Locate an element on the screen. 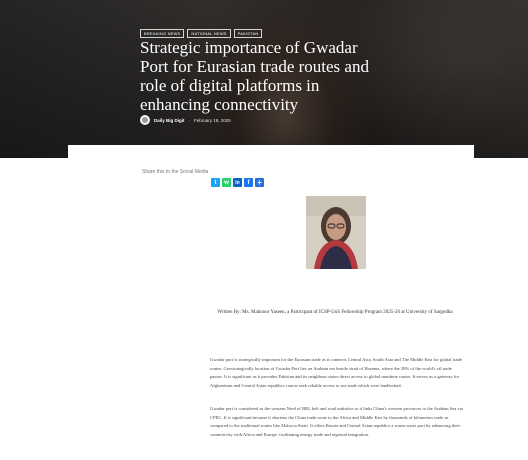 This screenshot has height=460, width=528. twitter-share-button: t is located at coordinates (215, 182).